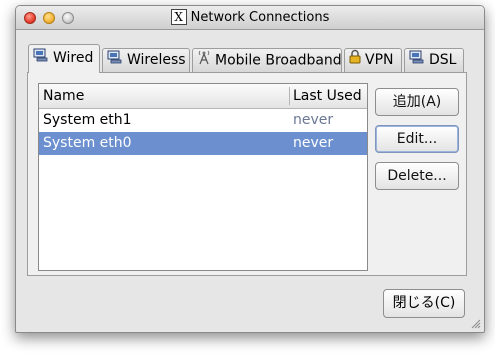 Image resolution: width=495 pixels, height=355 pixels. I want to click on tab-mobile-broadband-label: Mobile Broadband, so click(278, 60).